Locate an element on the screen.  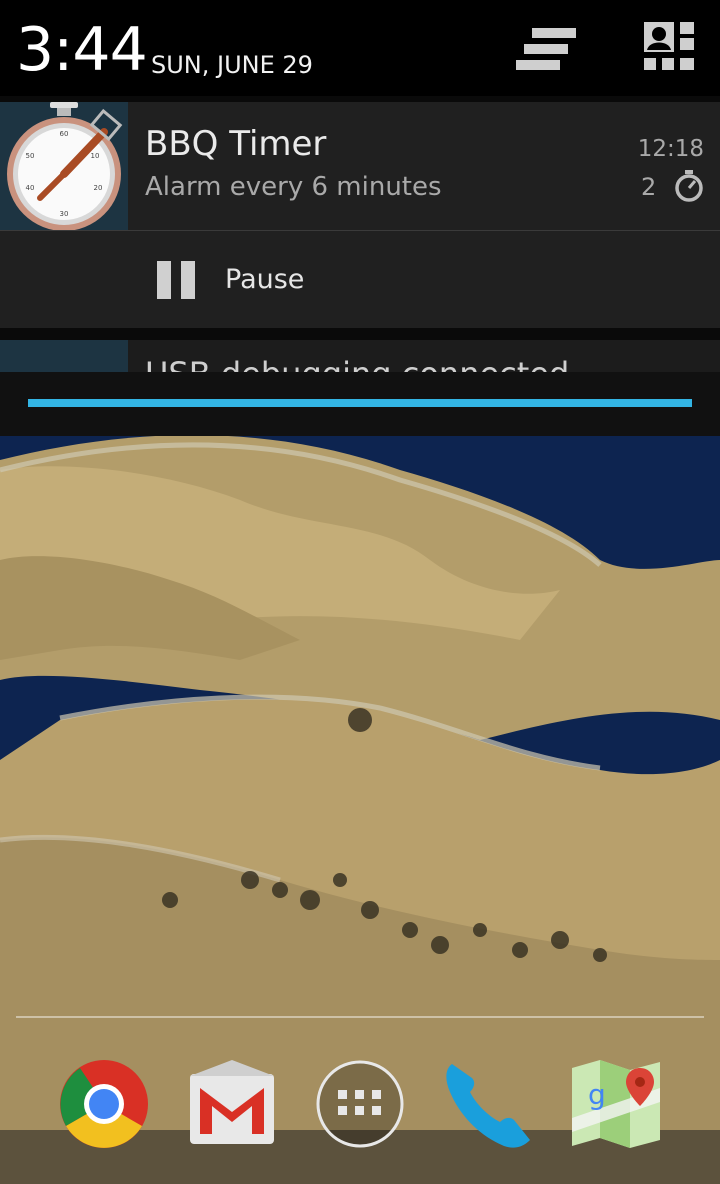
clear-all-icon is located at coordinates (546, 50).